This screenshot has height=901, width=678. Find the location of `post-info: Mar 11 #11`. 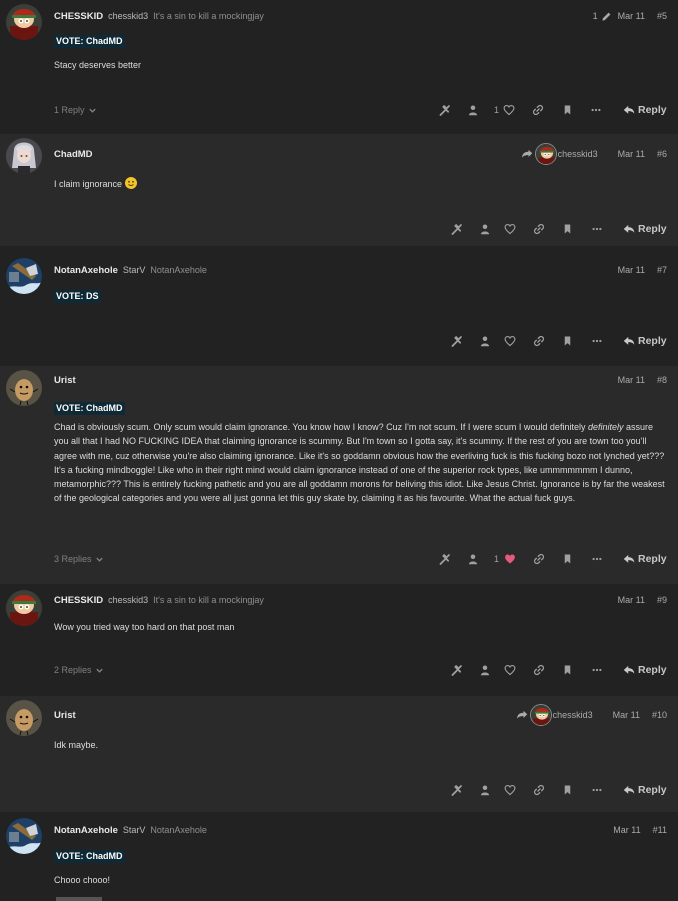

post-info: Mar 11 #11 is located at coordinates (637, 830).